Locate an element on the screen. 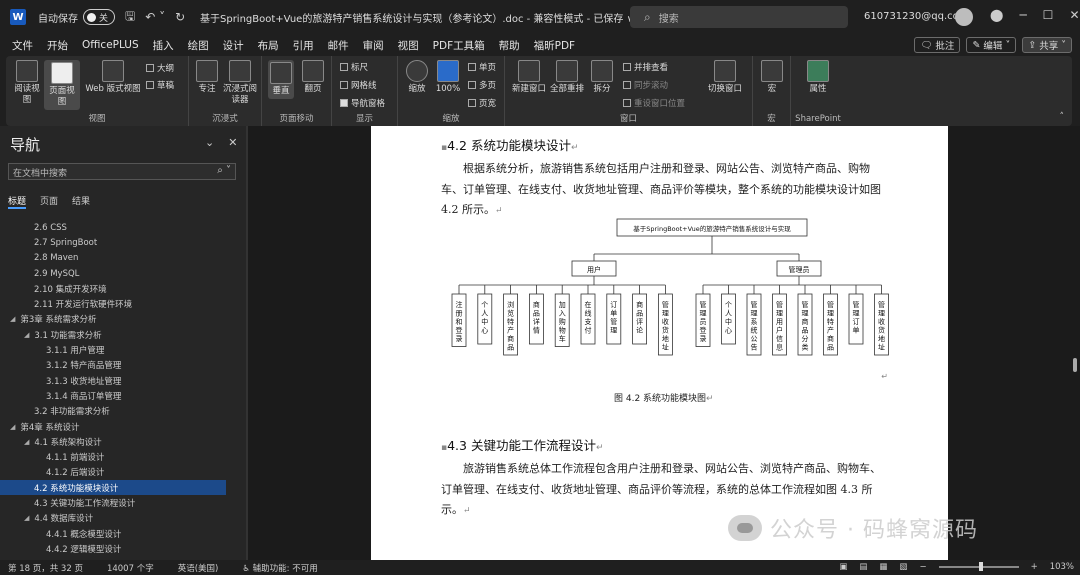 Image resolution: width=1080 pixels, height=575 pixels. tab-references: 引用 is located at coordinates (303, 45).